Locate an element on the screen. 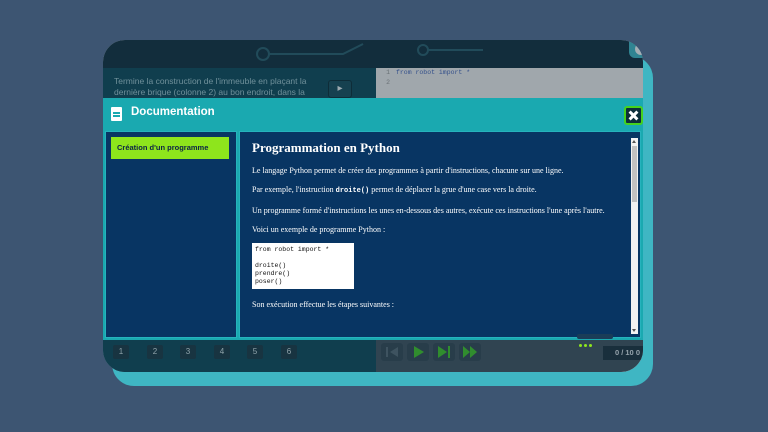 The width and height of the screenshot is (768, 432). scroll-down-icon is located at coordinates (634, 330).